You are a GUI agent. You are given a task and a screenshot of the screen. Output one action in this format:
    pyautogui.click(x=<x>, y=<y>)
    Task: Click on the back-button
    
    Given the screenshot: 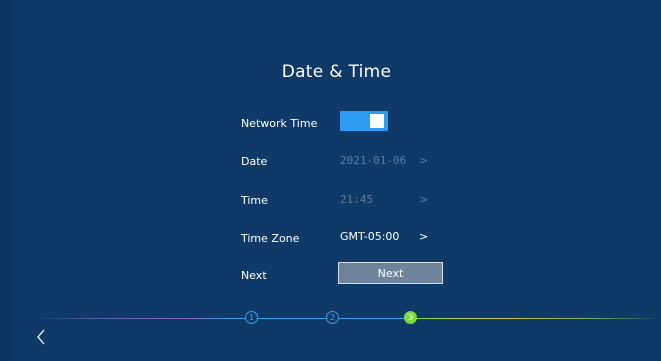 What is the action you would take?
    pyautogui.click(x=42, y=337)
    